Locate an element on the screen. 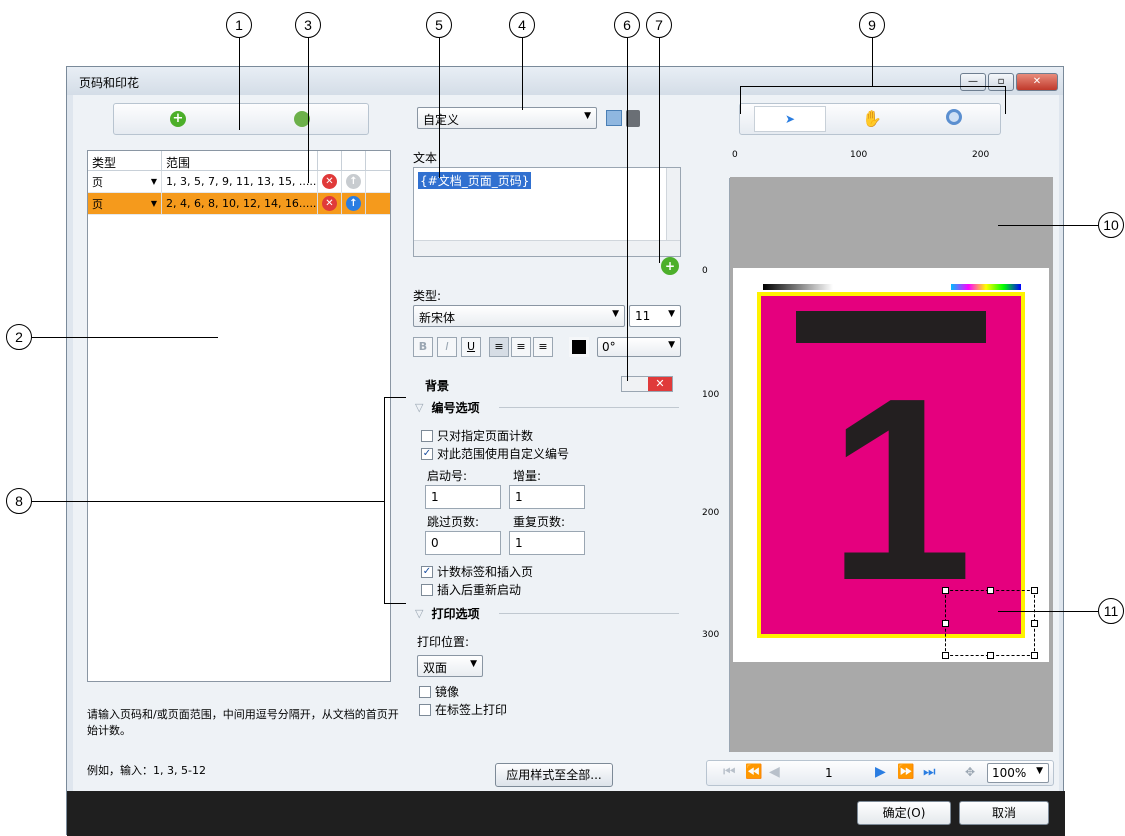 This screenshot has width=1125, height=836. column-type: 类型 is located at coordinates (125, 160).